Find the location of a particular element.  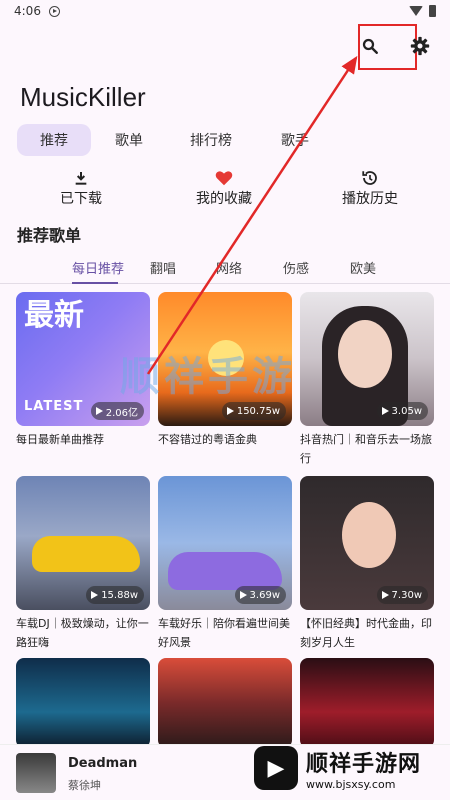

search-icon is located at coordinates (370, 46).